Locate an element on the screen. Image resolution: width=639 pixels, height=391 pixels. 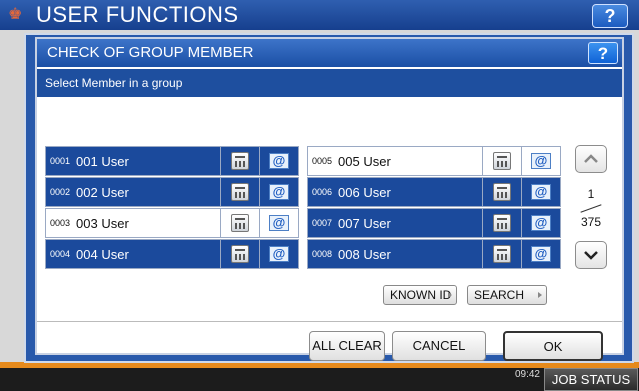
all-clear-button: ALL CLEAR is located at coordinates (347, 346).